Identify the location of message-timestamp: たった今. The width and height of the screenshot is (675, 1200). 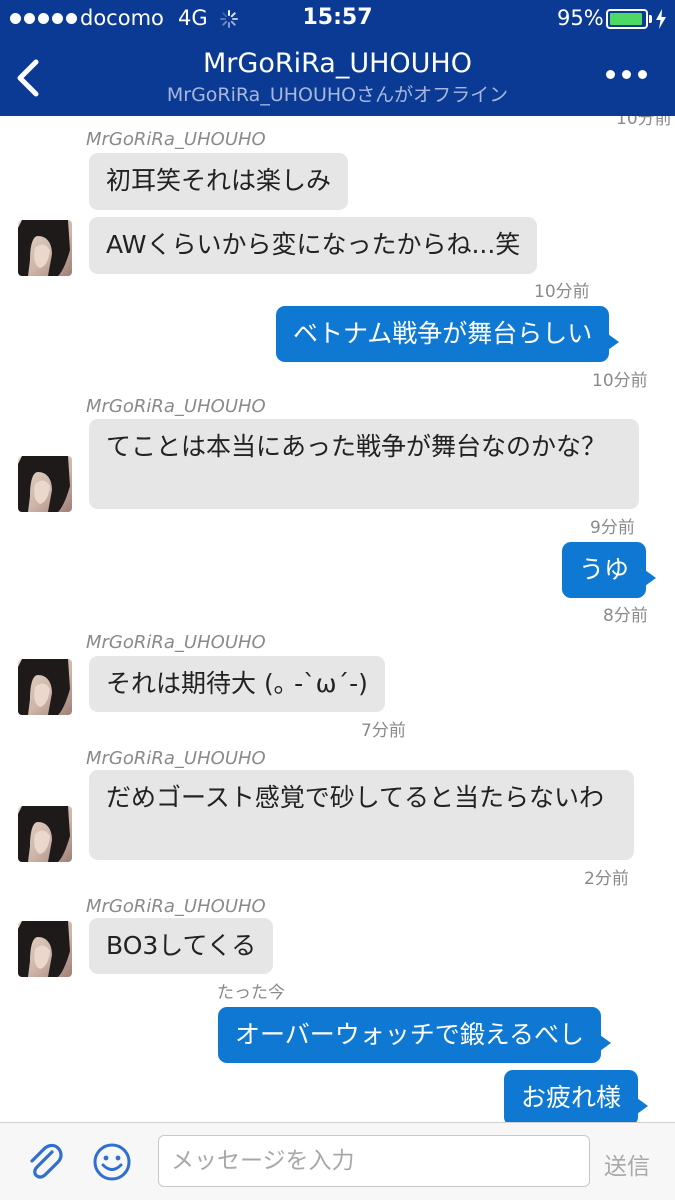
(251, 993).